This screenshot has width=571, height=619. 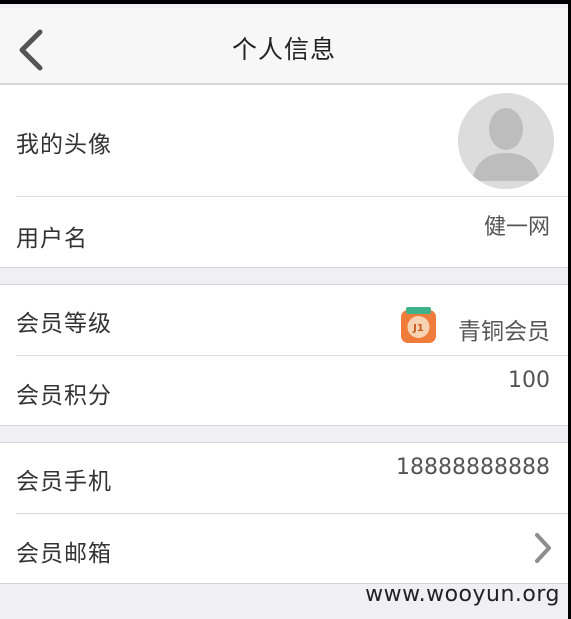 What do you see at coordinates (284, 549) in the screenshot?
I see `member-email-row: 会员邮箱` at bounding box center [284, 549].